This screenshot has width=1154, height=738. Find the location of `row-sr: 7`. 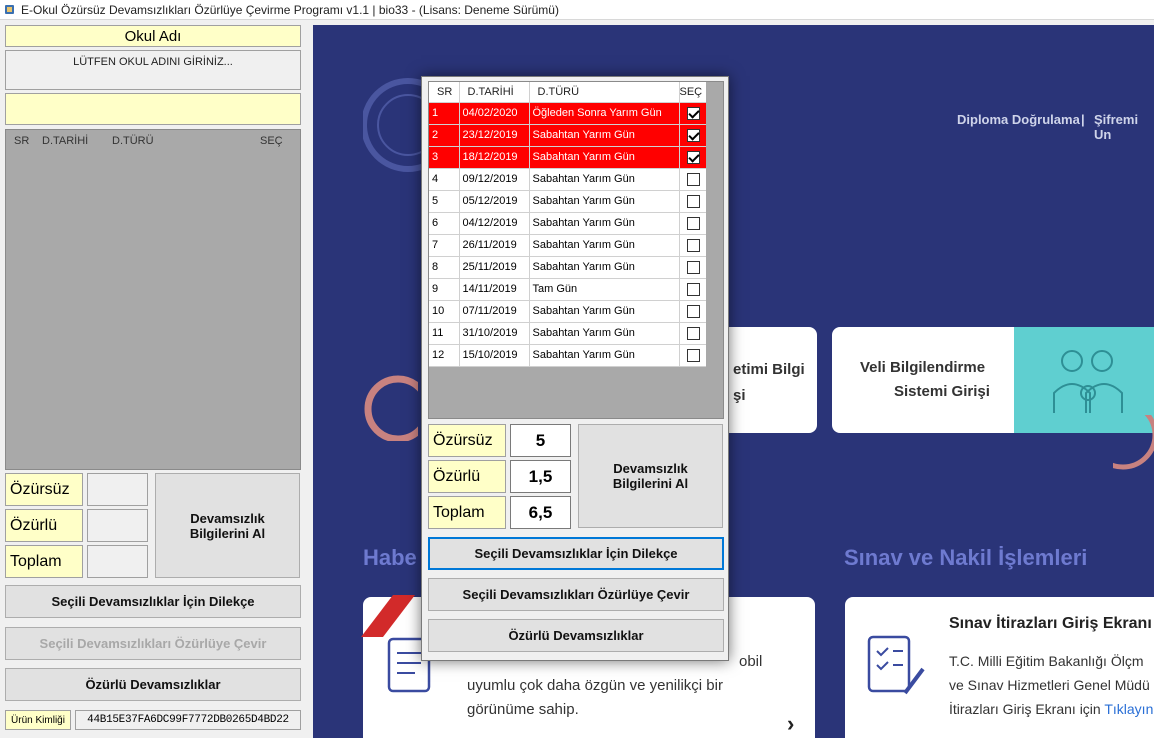

row-sr: 7 is located at coordinates (444, 245).